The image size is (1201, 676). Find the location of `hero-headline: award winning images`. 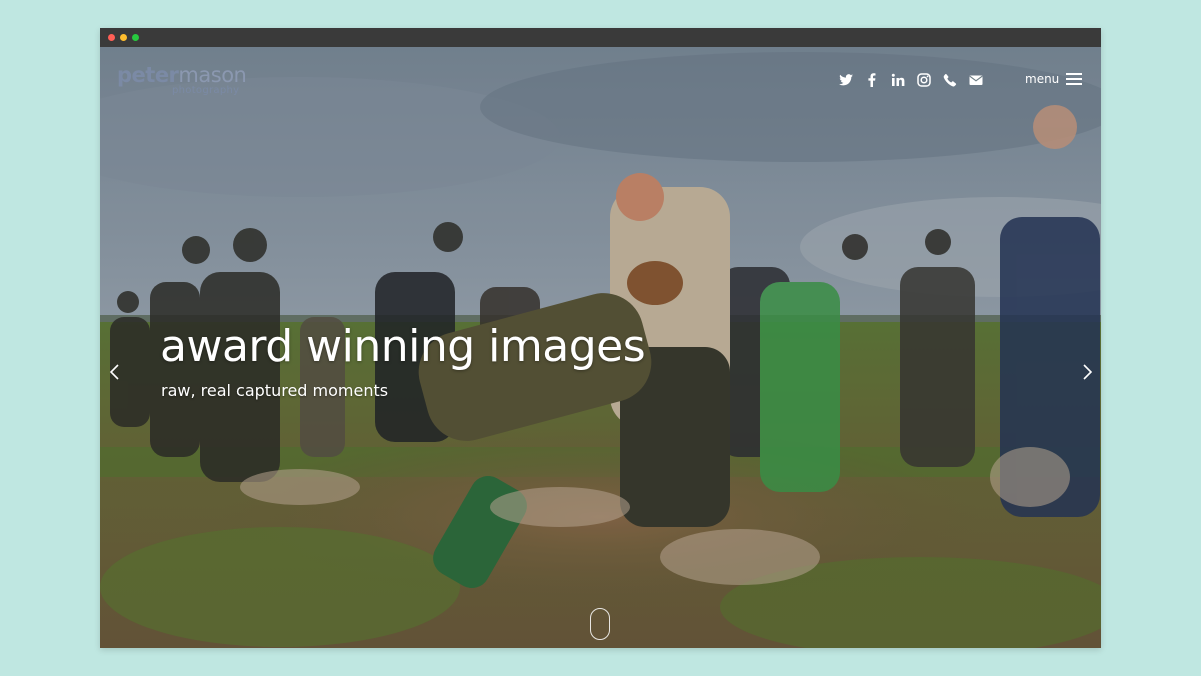

hero-headline: award winning images is located at coordinates (403, 346).